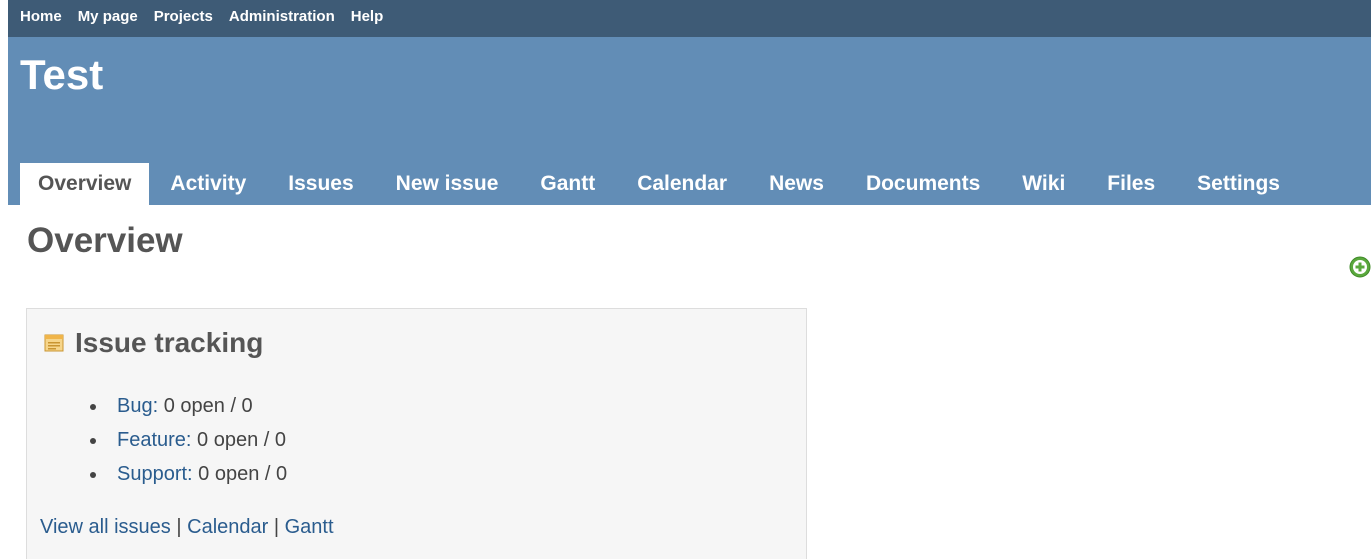  I want to click on tab-overview: Overview, so click(85, 184).